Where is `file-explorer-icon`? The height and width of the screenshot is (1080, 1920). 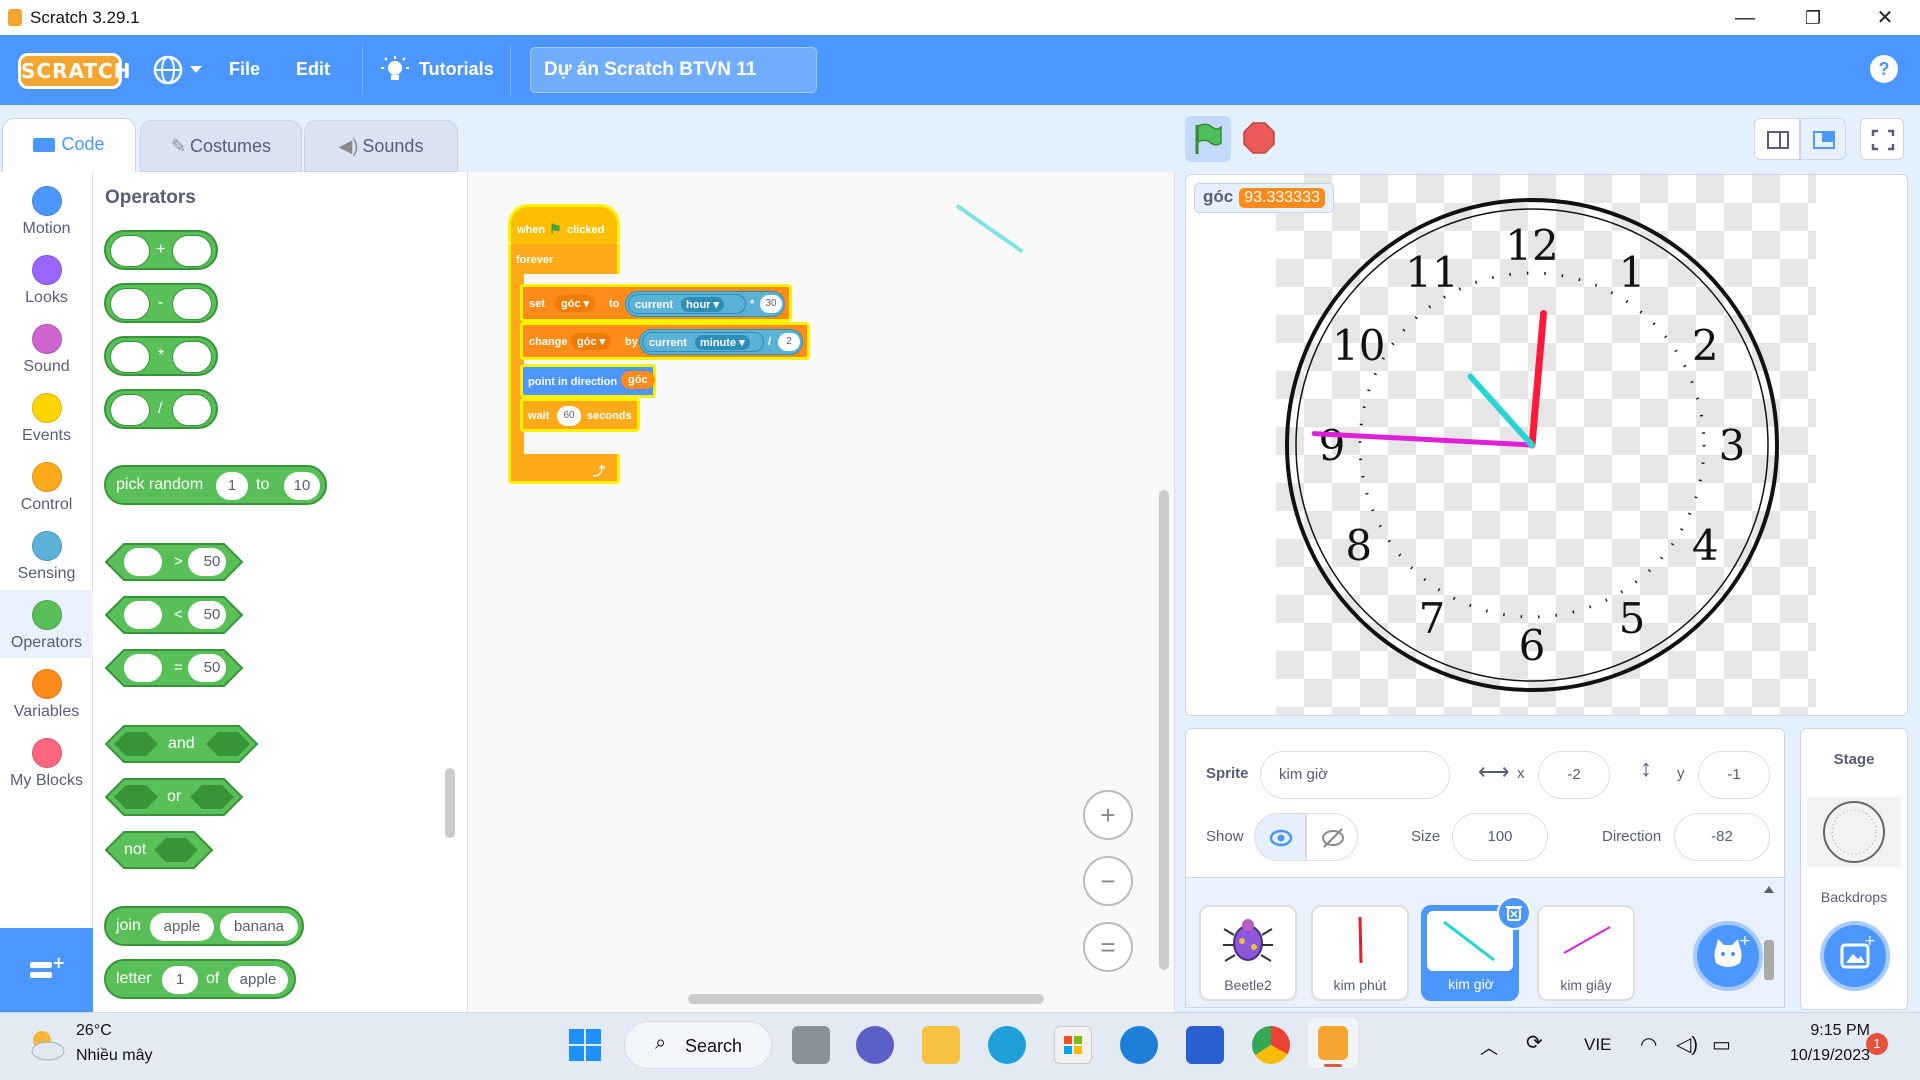 file-explorer-icon is located at coordinates (941, 1045).